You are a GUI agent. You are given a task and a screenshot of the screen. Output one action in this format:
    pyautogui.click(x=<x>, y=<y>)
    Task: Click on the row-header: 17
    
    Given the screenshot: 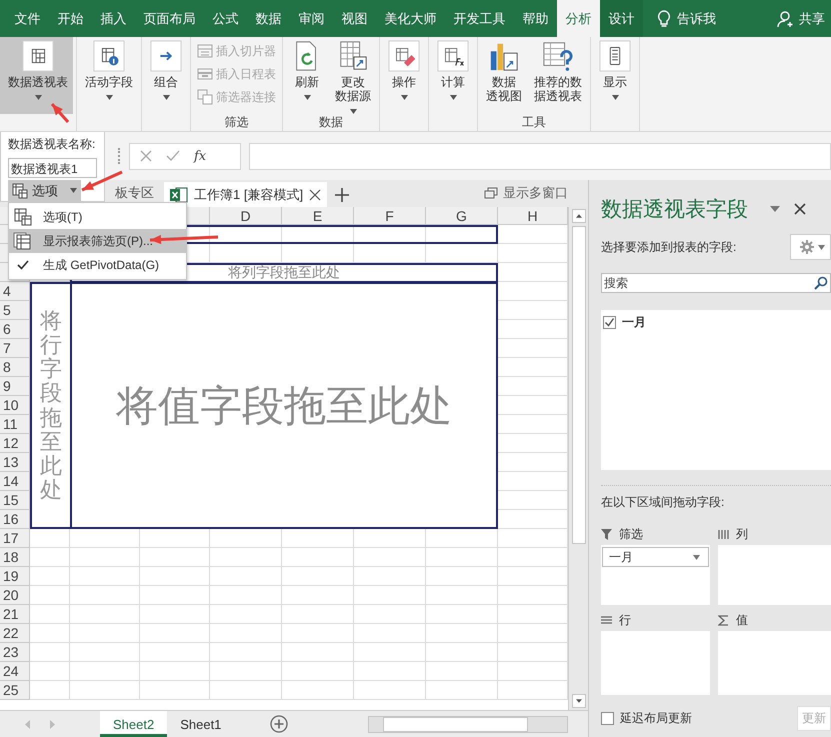 What is the action you would take?
    pyautogui.click(x=15, y=538)
    